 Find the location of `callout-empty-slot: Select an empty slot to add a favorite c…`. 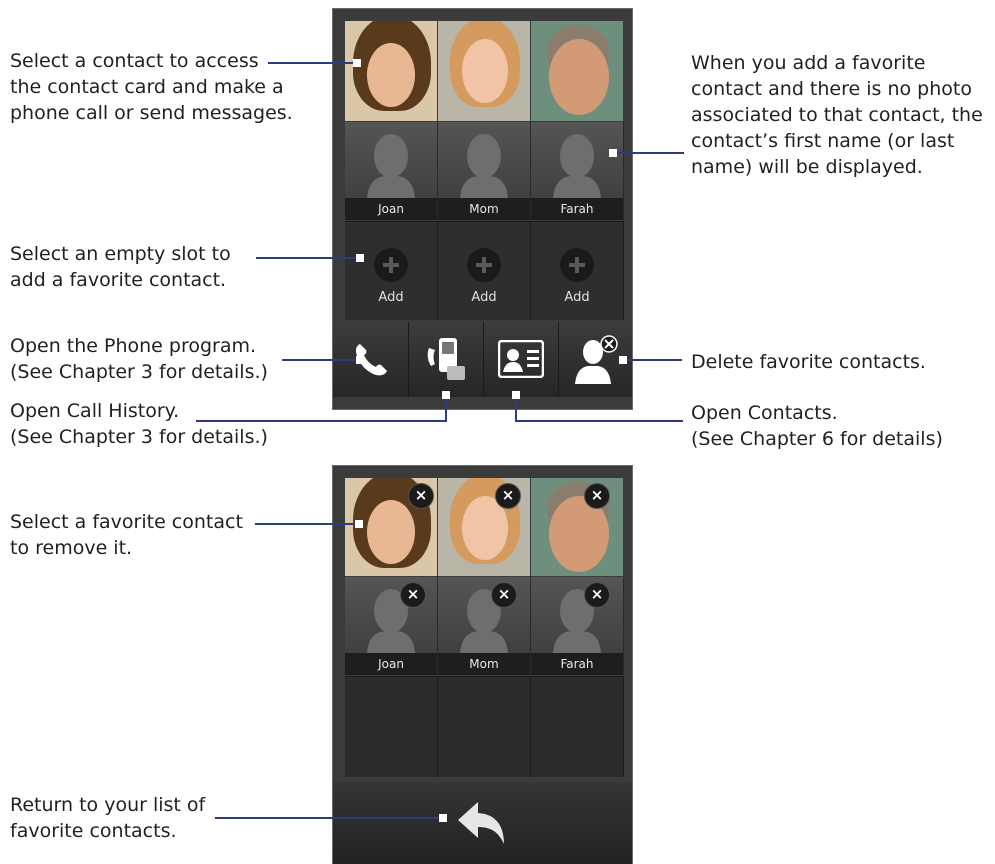

callout-empty-slot: Select an empty slot to add a favorite c… is located at coordinates (120, 267).